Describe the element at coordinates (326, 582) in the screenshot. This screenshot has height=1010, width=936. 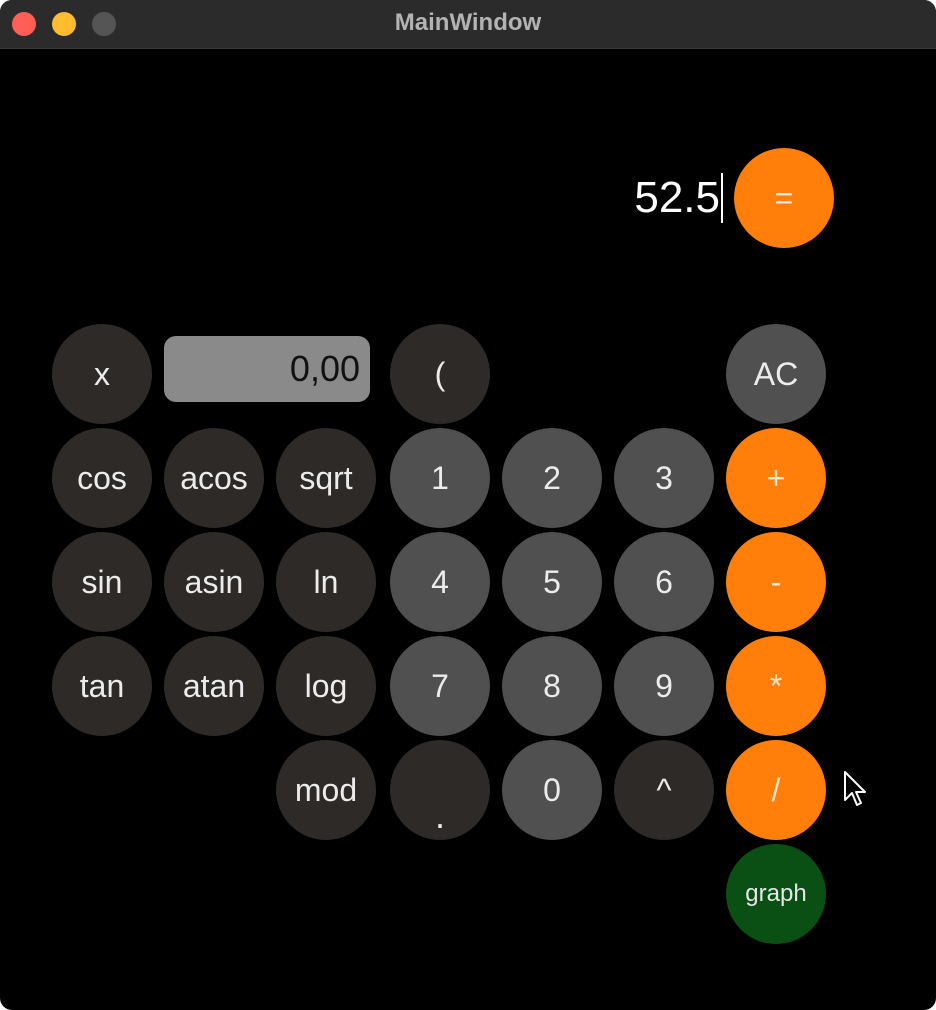
I see `ln-button: ln` at that location.